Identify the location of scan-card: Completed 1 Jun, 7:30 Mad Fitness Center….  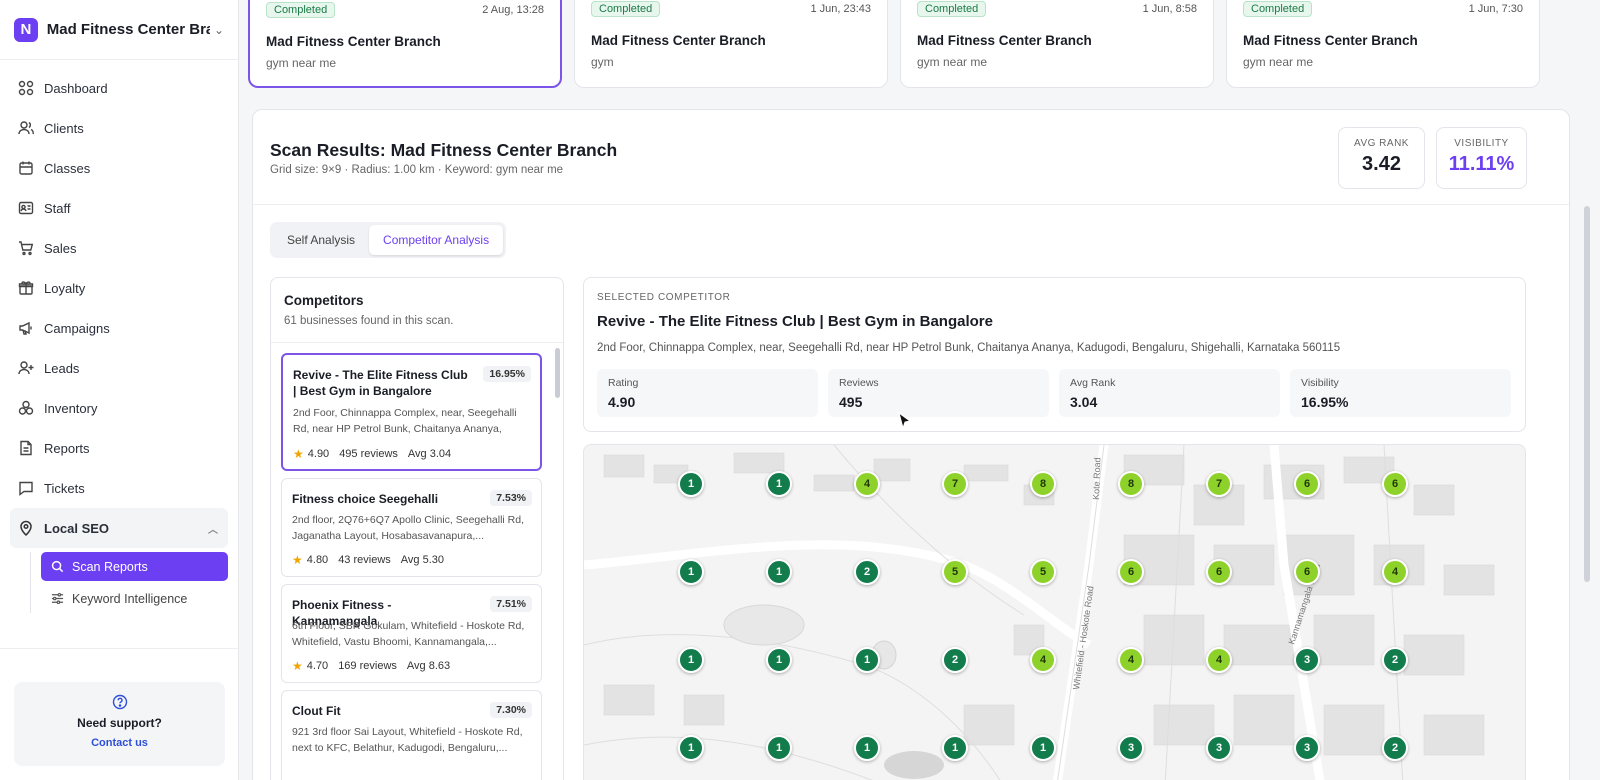
(1383, 44).